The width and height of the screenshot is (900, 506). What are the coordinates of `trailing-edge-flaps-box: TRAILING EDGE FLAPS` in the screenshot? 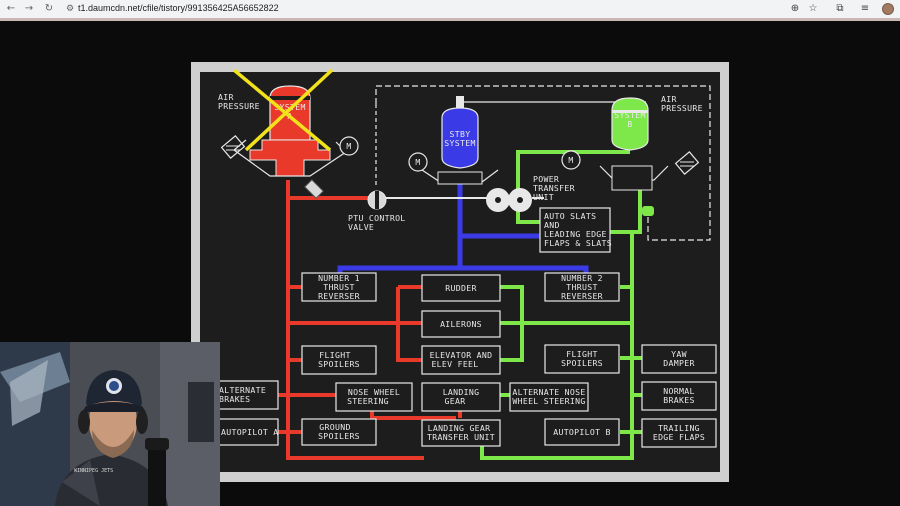 It's located at (679, 433).